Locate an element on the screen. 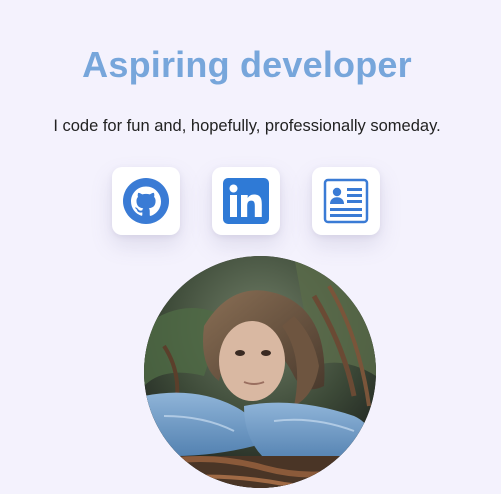 This screenshot has width=501, height=494. linkedin-link is located at coordinates (246, 201).